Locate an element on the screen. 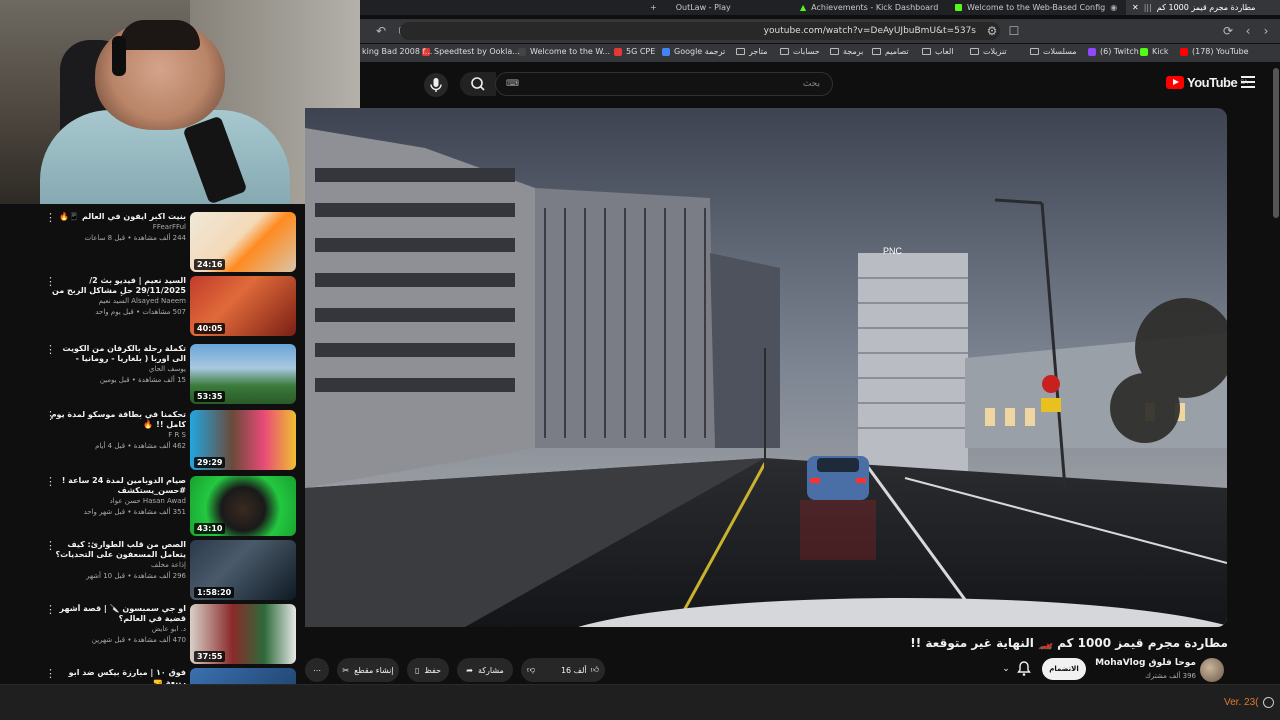  video-title: فوق ١٠ | مبارزة بيكس ضد ابو ربيعة 🤜 is located at coordinates (118, 676).